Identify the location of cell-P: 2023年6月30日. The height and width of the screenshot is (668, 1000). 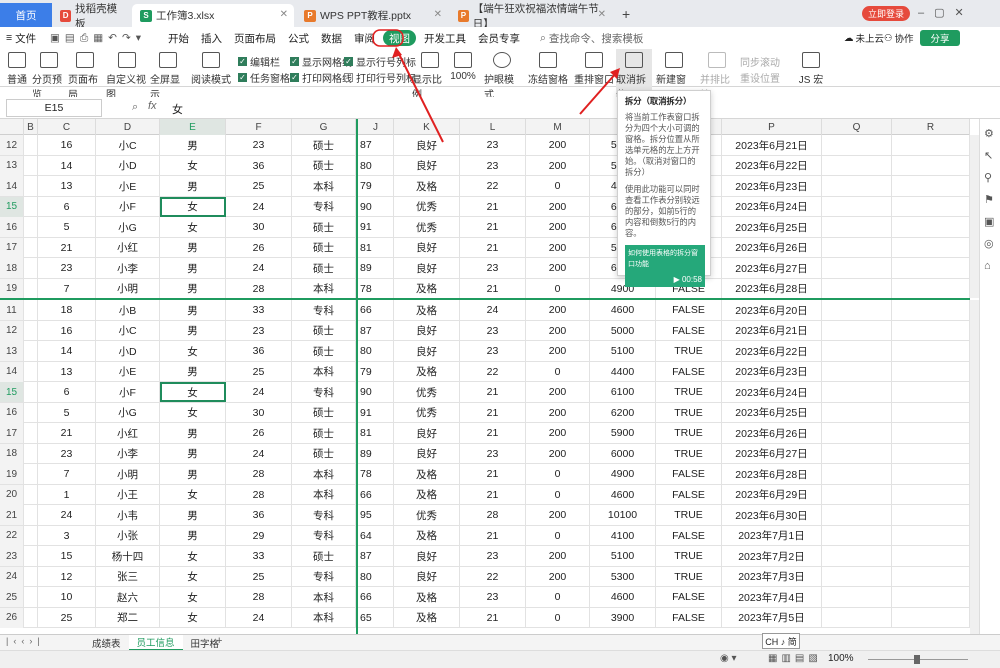
(772, 515).